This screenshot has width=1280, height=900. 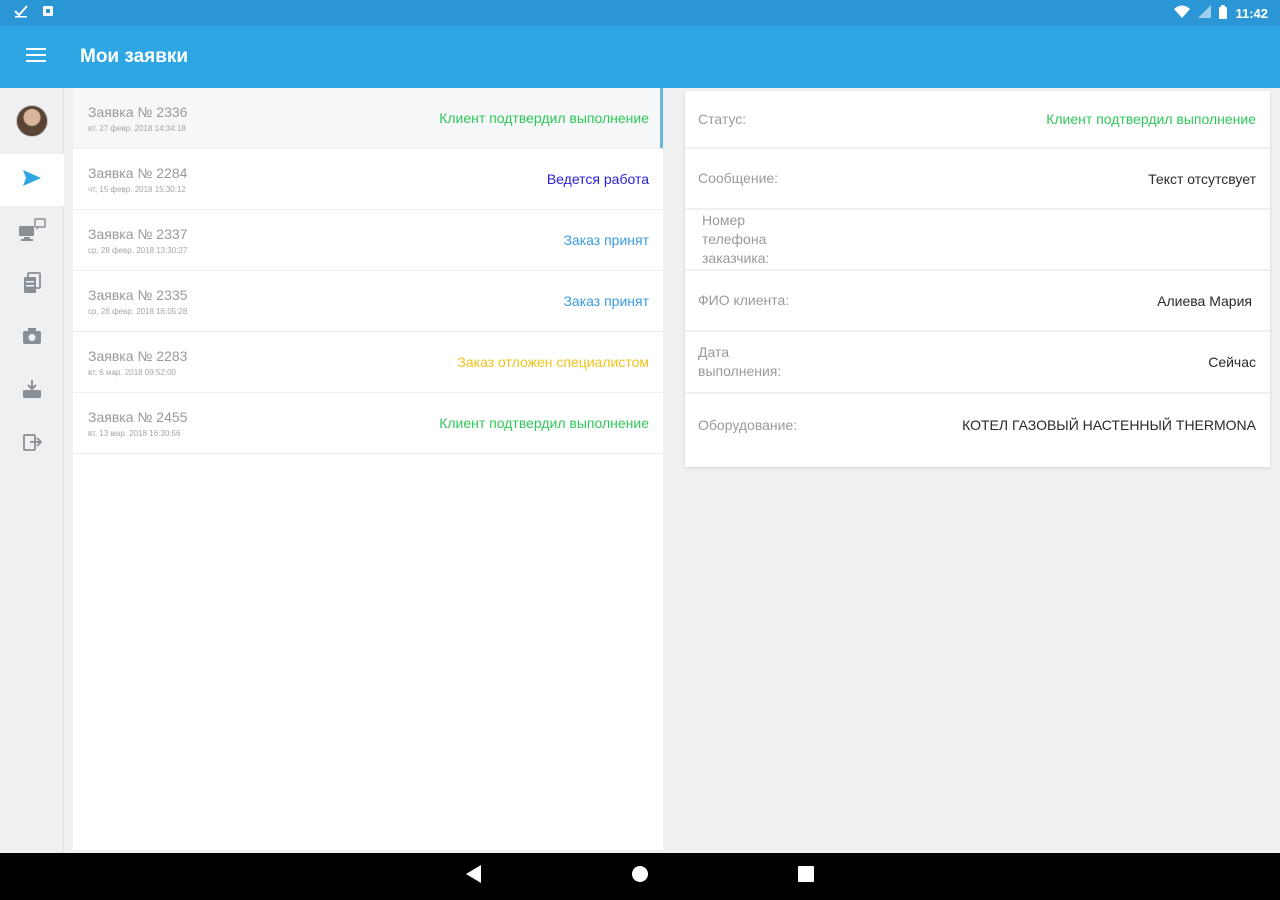 I want to click on page-title: Мои заявки, so click(x=134, y=56).